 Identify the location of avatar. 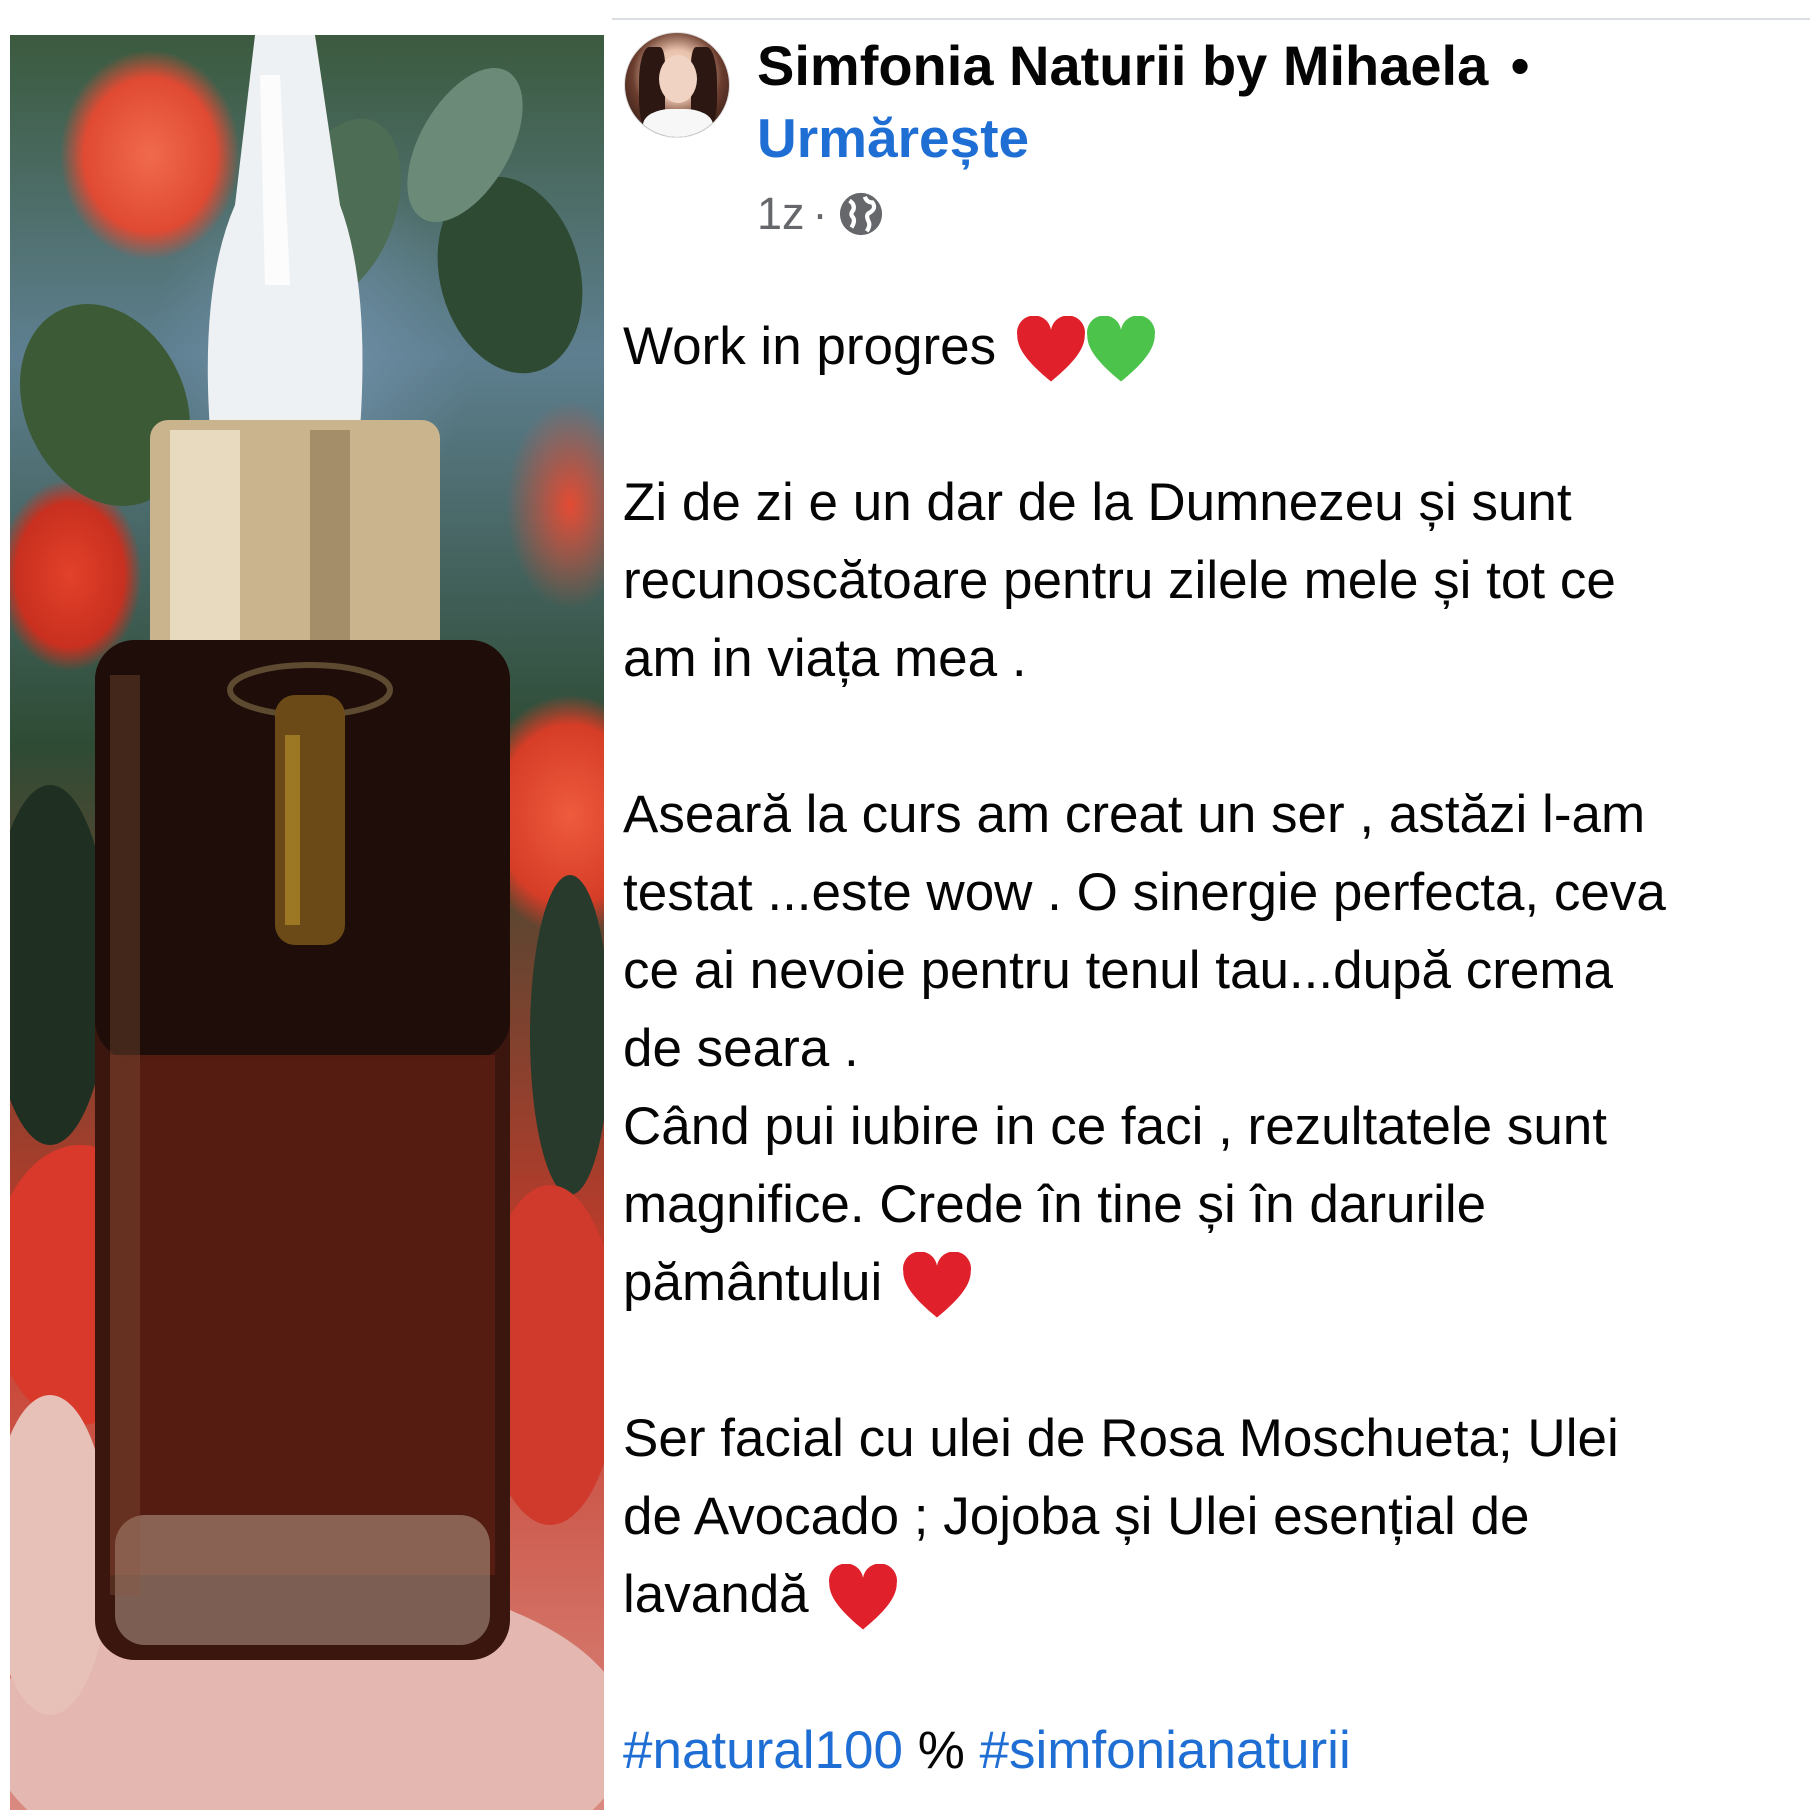
(677, 85).